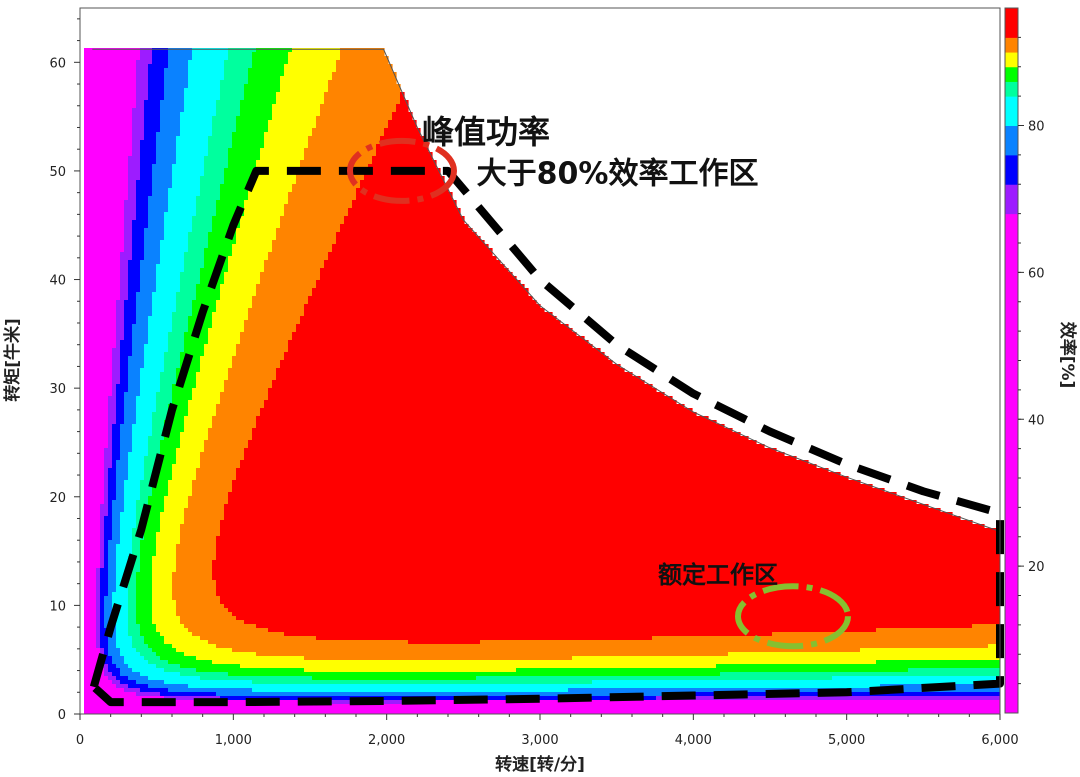 The width and height of the screenshot is (1080, 777). What do you see at coordinates (386, 740) in the screenshot?
I see `x-tick-label: 2,000` at bounding box center [386, 740].